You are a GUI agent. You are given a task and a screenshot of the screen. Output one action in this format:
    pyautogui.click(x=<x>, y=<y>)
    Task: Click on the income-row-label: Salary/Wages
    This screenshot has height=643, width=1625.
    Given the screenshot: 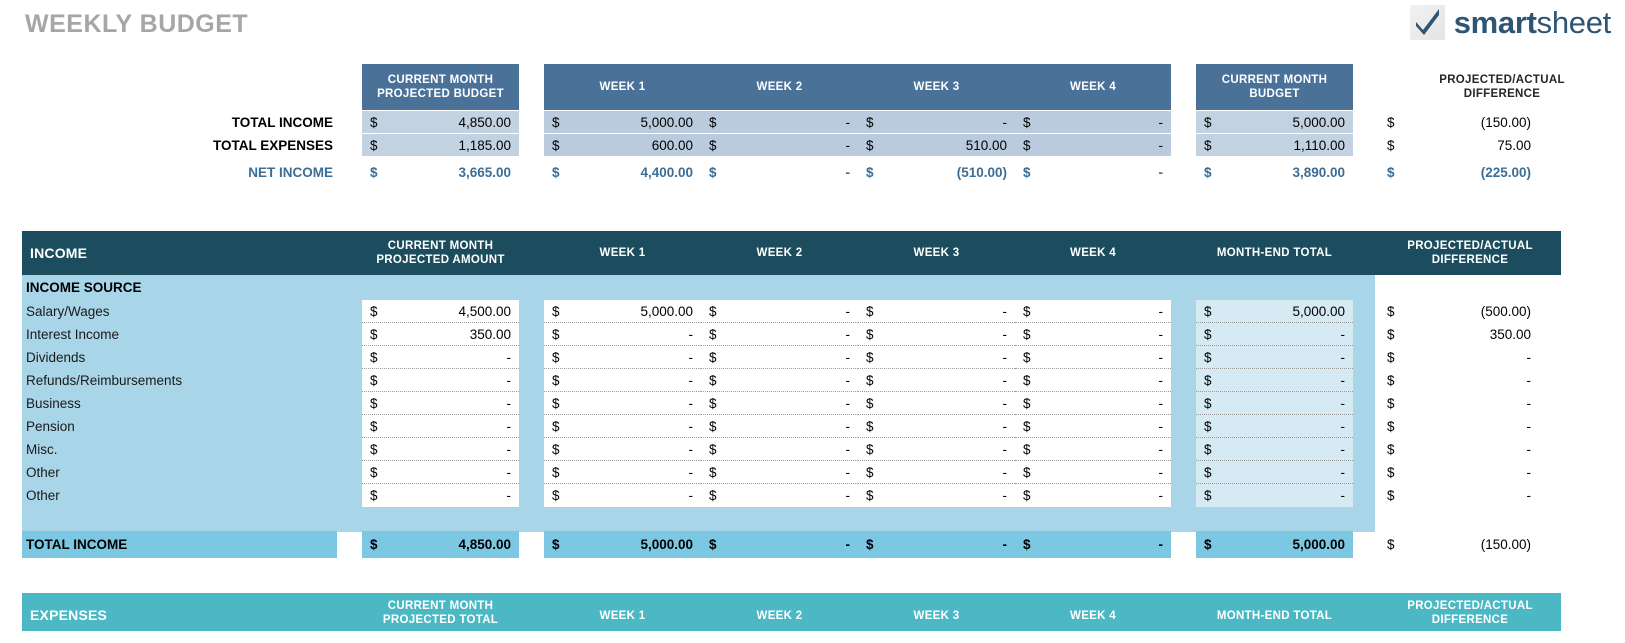 What is the action you would take?
    pyautogui.click(x=68, y=311)
    